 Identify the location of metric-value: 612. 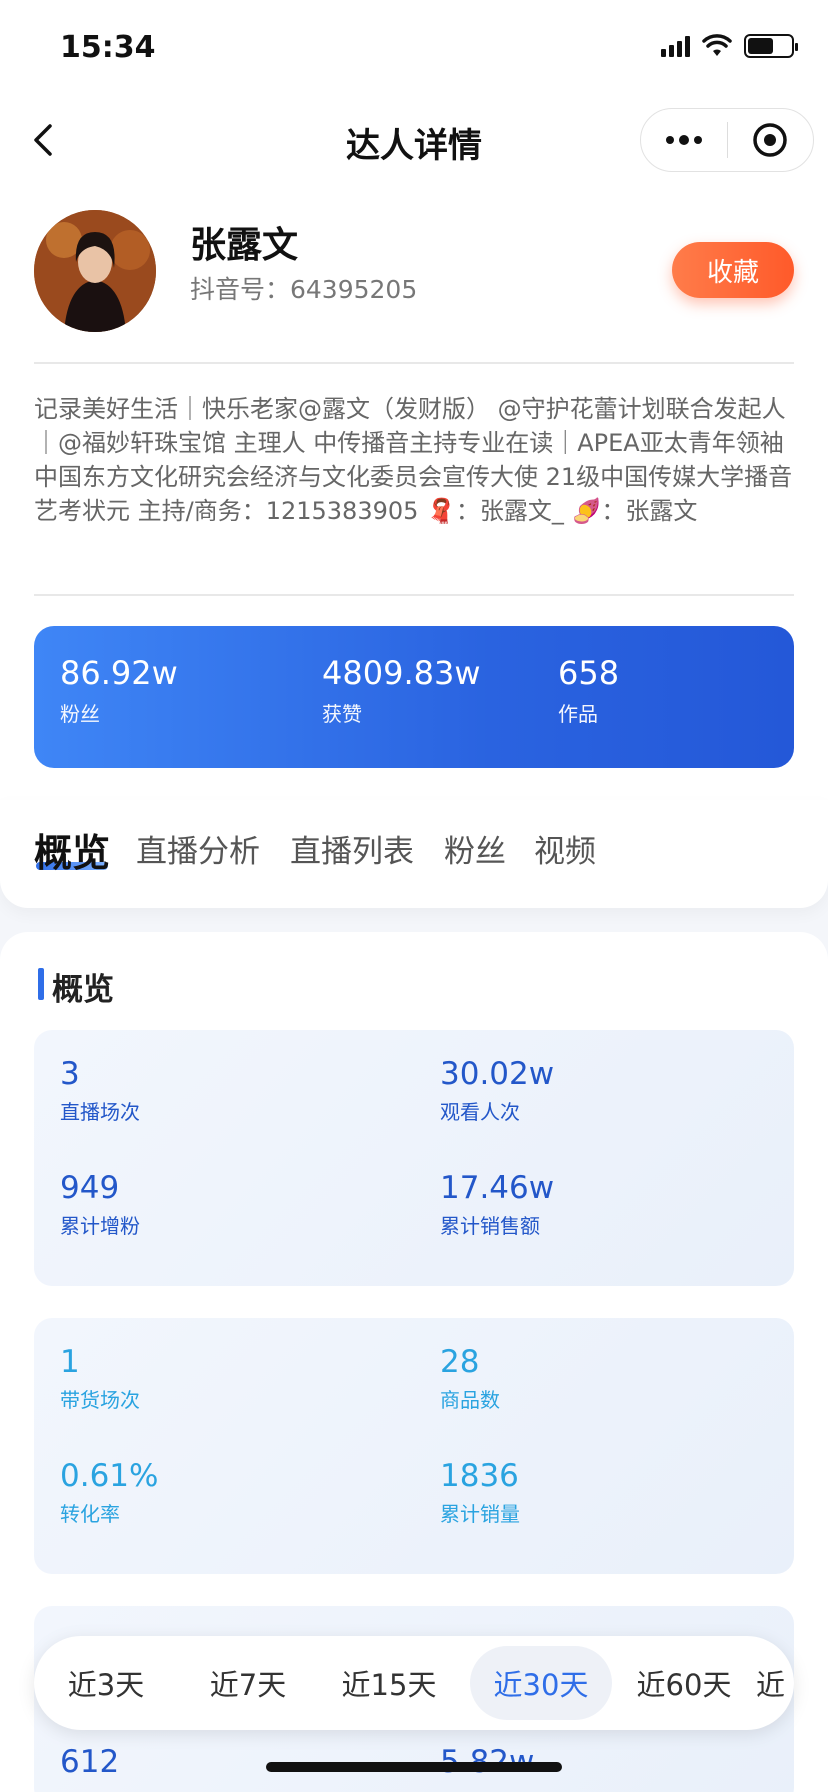
(90, 1762).